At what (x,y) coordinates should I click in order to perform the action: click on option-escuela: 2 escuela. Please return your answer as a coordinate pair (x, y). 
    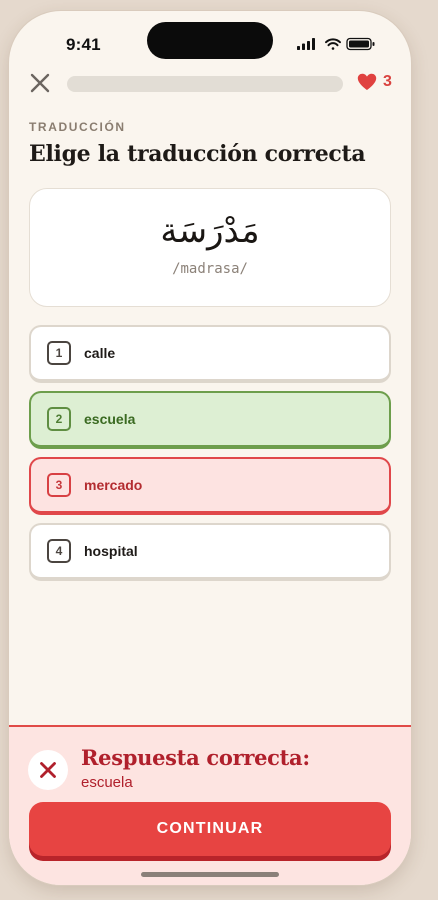
    Looking at the image, I should click on (210, 420).